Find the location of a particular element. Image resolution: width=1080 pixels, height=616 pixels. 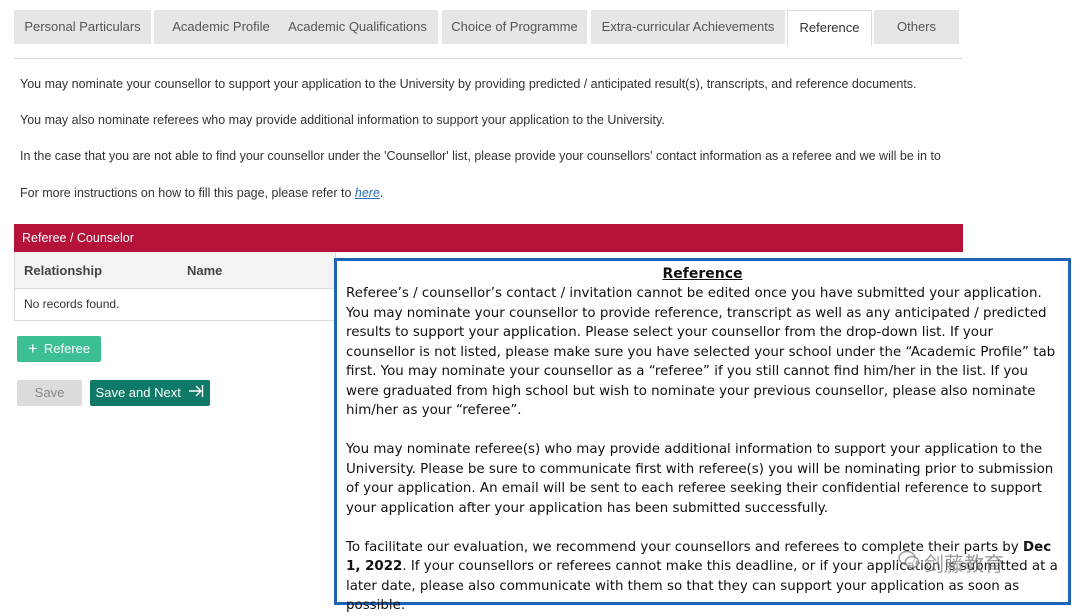

referee-panel-header: Referee / Counselor is located at coordinates (488, 238).